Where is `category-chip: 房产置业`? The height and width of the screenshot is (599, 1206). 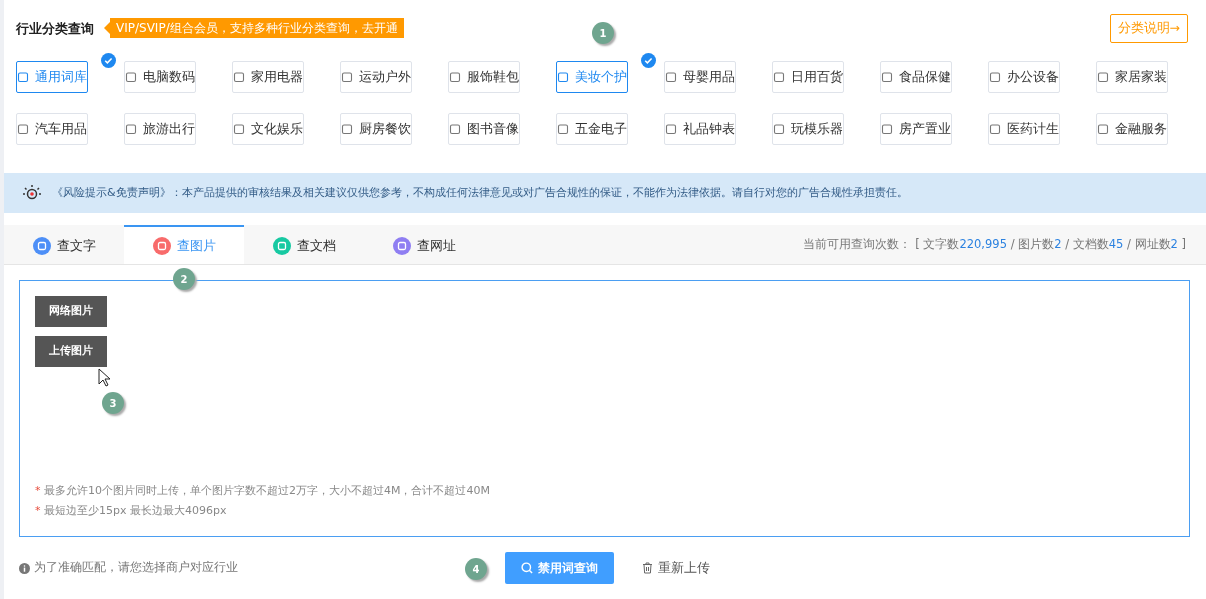
category-chip: 房产置业 is located at coordinates (916, 128).